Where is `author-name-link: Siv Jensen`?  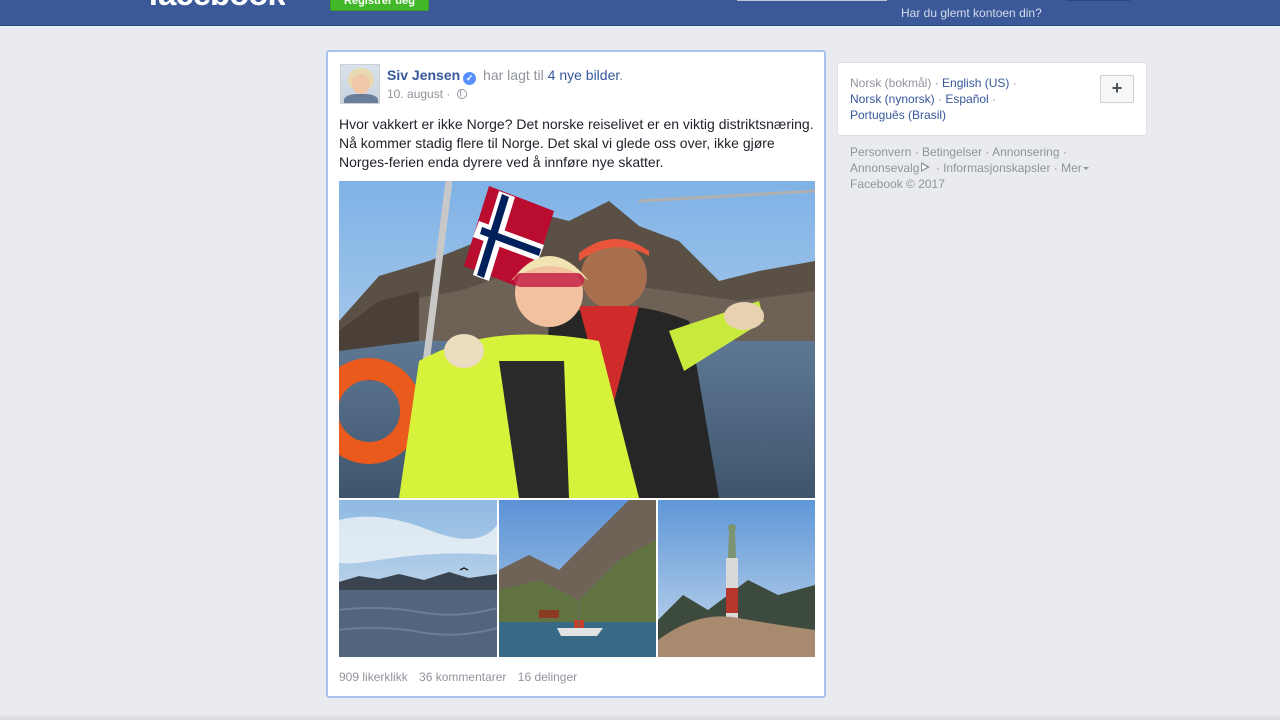 author-name-link: Siv Jensen is located at coordinates (423, 75).